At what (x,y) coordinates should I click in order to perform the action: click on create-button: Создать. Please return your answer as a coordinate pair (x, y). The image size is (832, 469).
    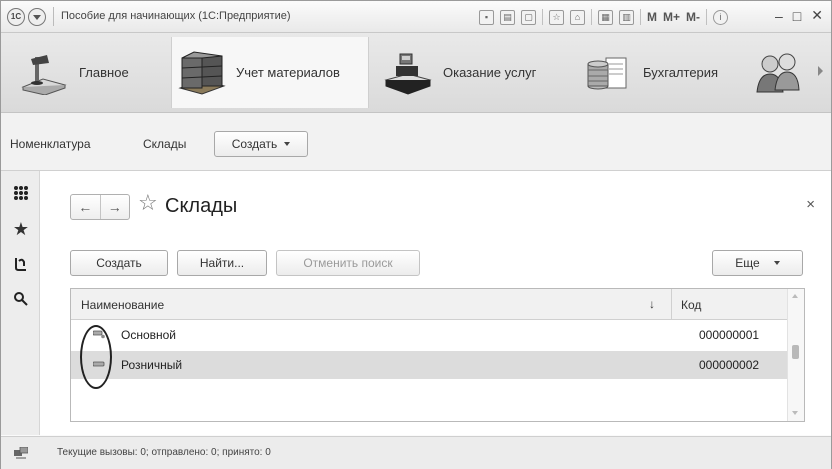
    Looking at the image, I should click on (119, 263).